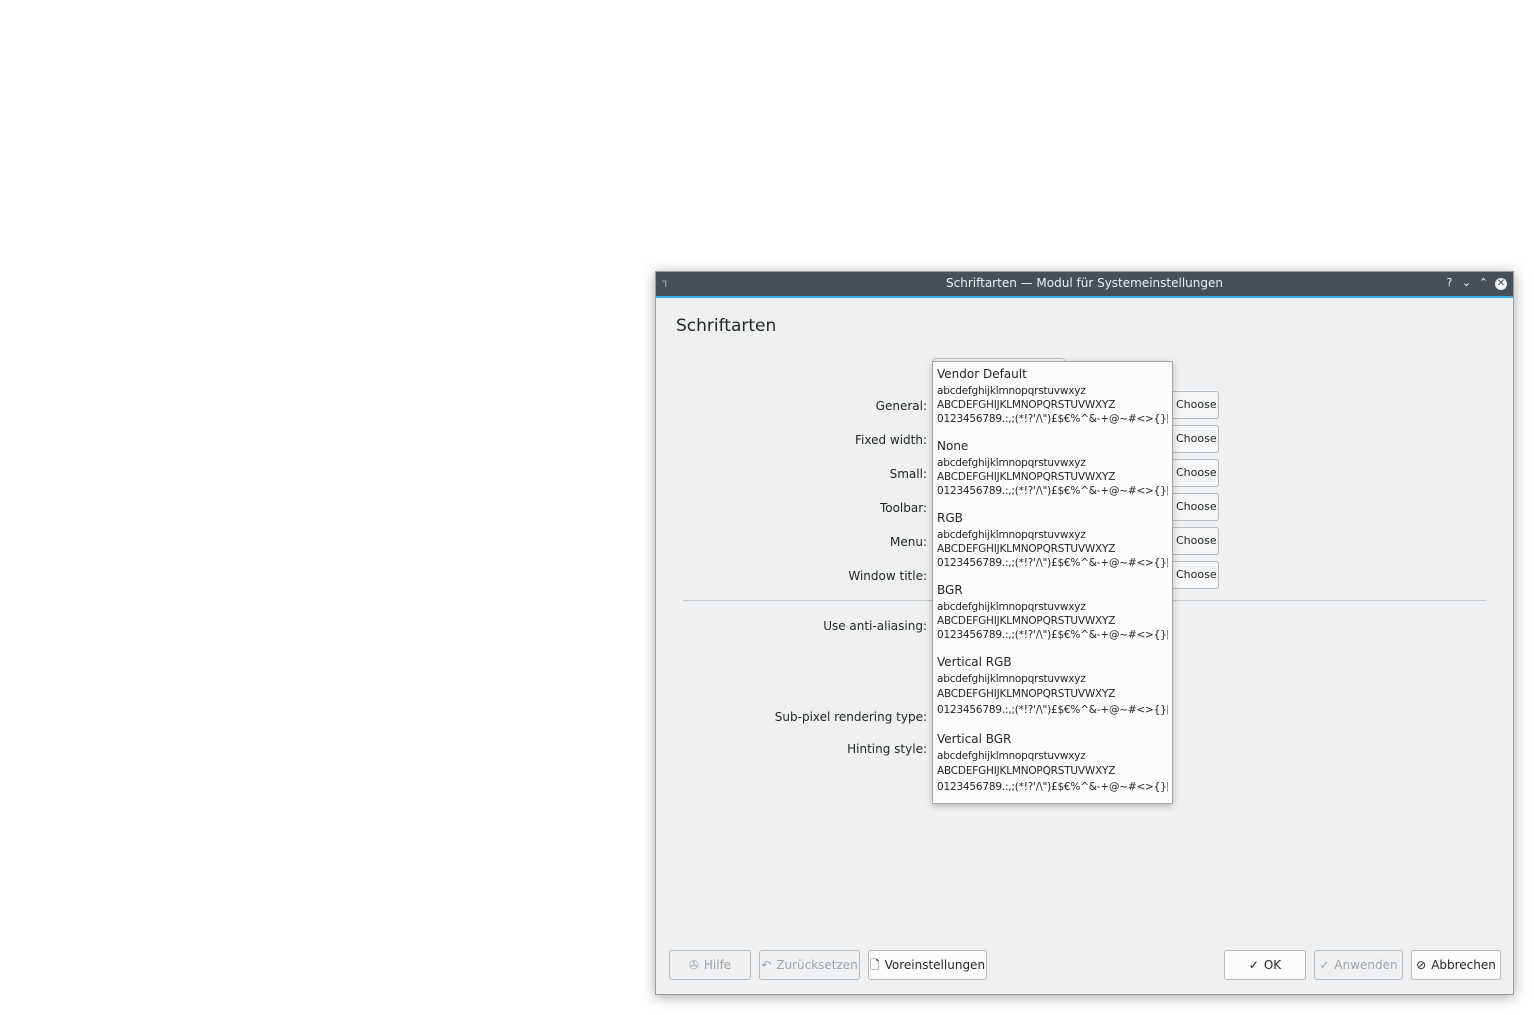 This screenshot has width=1534, height=1015. I want to click on help-icon: ?, so click(1449, 283).